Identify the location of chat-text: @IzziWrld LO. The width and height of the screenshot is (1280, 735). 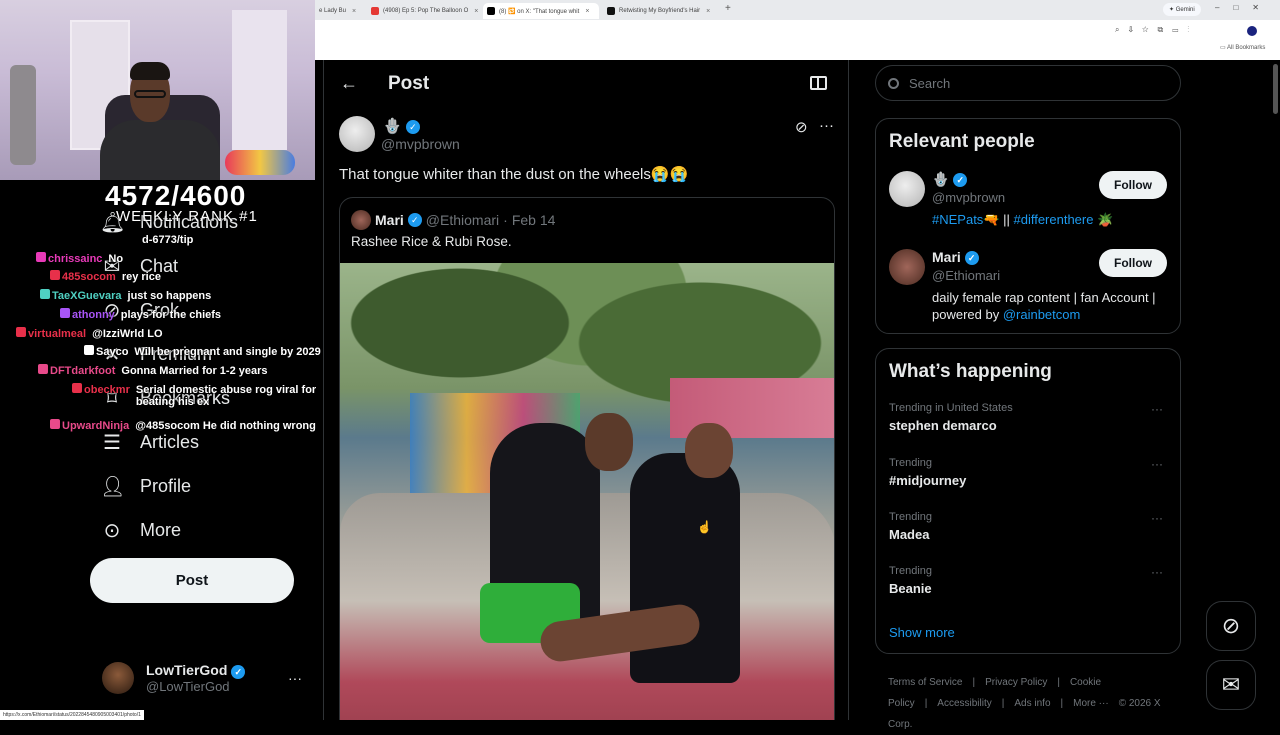
(127, 334).